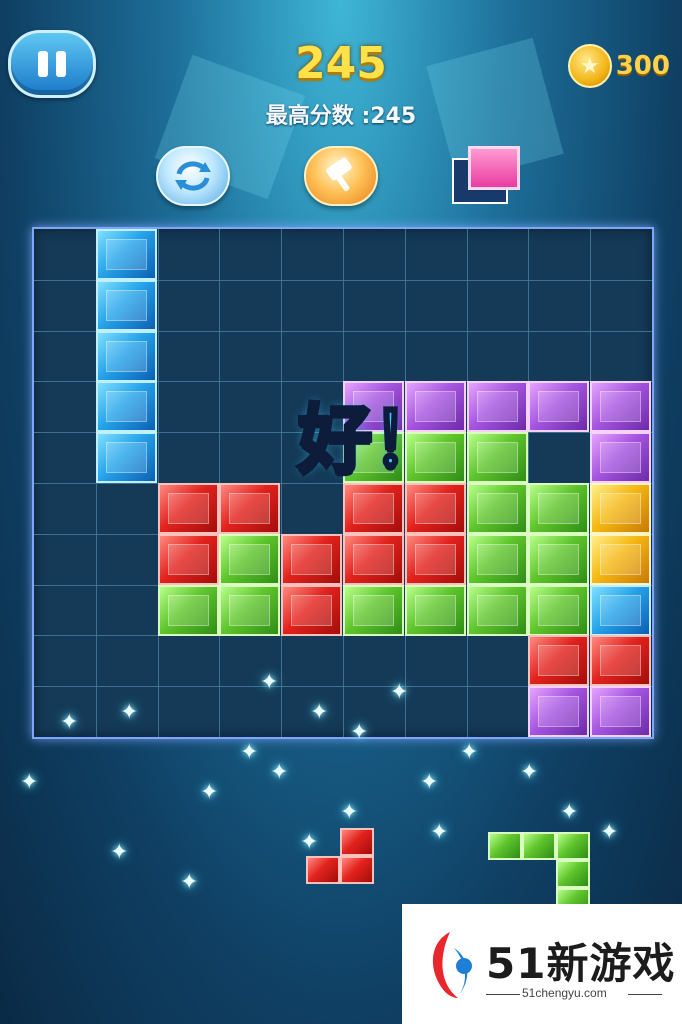  I want to click on rotate-arrows-icon, so click(193, 176).